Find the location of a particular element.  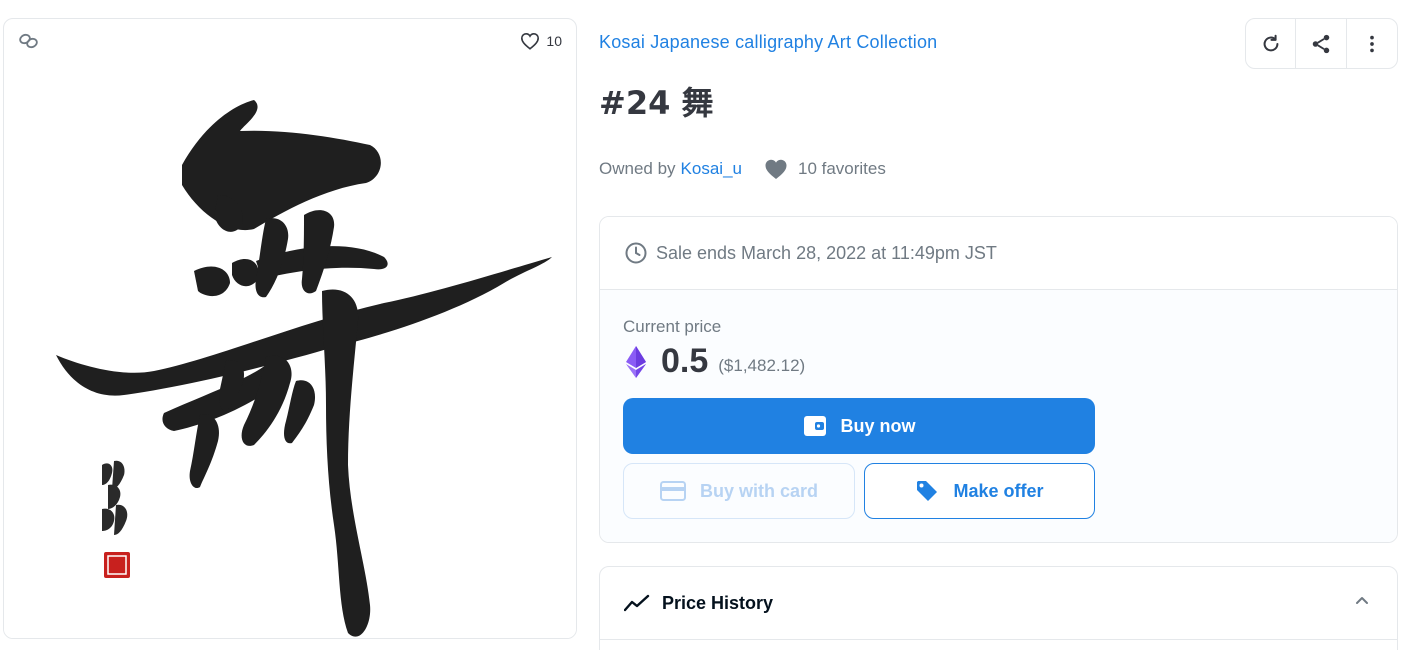

favorites-text: 10 favorites is located at coordinates (841, 168).